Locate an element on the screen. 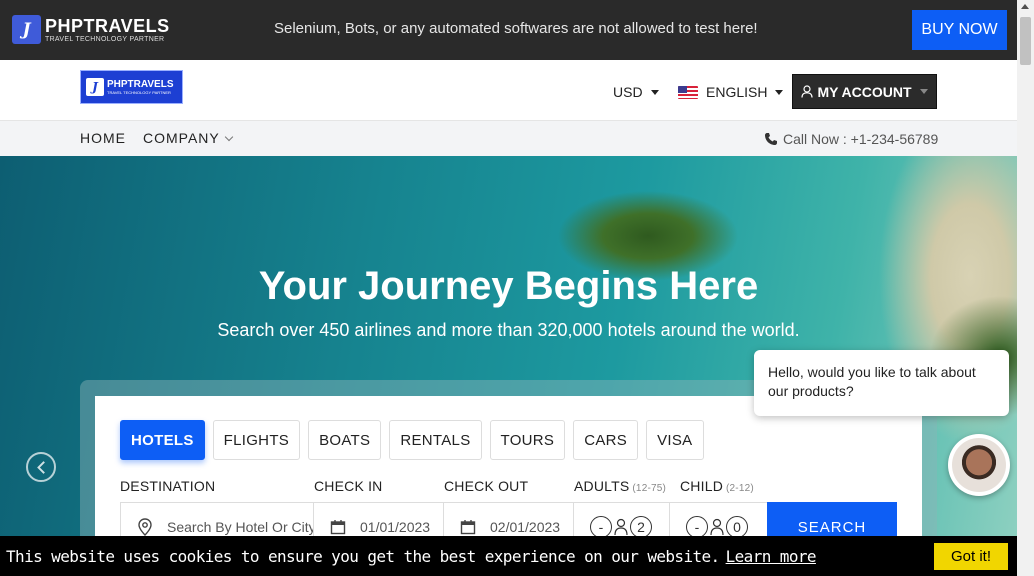  adults-range: (12-75) is located at coordinates (649, 488).